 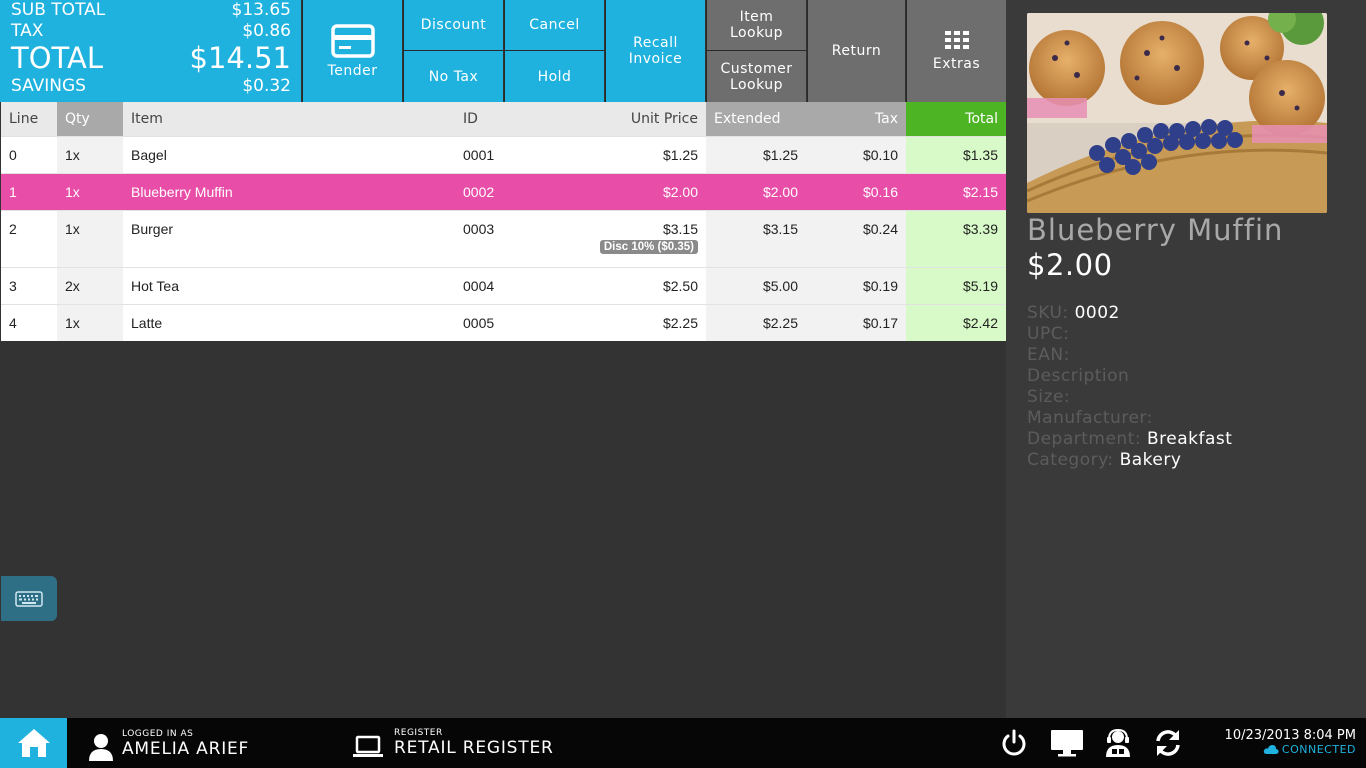 I want to click on department-value: Breakfast, so click(x=1190, y=439).